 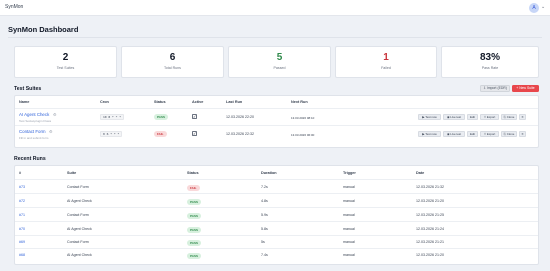 What do you see at coordinates (43, 29) in the screenshot?
I see `page-title: SynMon Dashboard` at bounding box center [43, 29].